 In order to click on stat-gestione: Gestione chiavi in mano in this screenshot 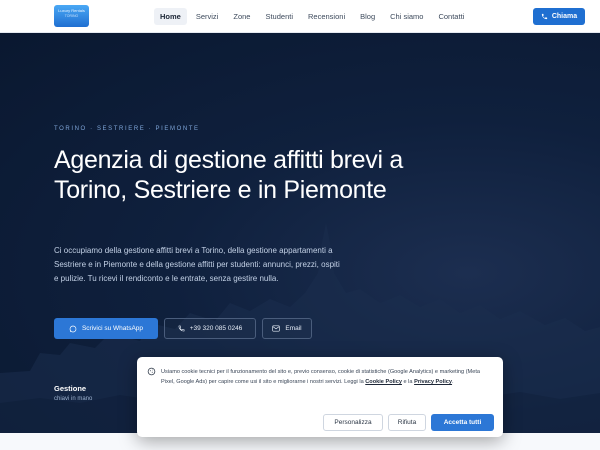, I will do `click(73, 393)`.